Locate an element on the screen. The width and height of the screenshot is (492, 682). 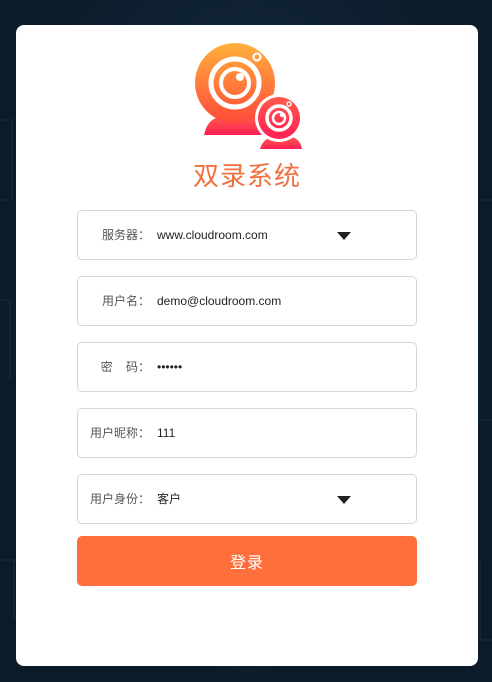
server-value: www.cloudroom.com is located at coordinates (277, 235).